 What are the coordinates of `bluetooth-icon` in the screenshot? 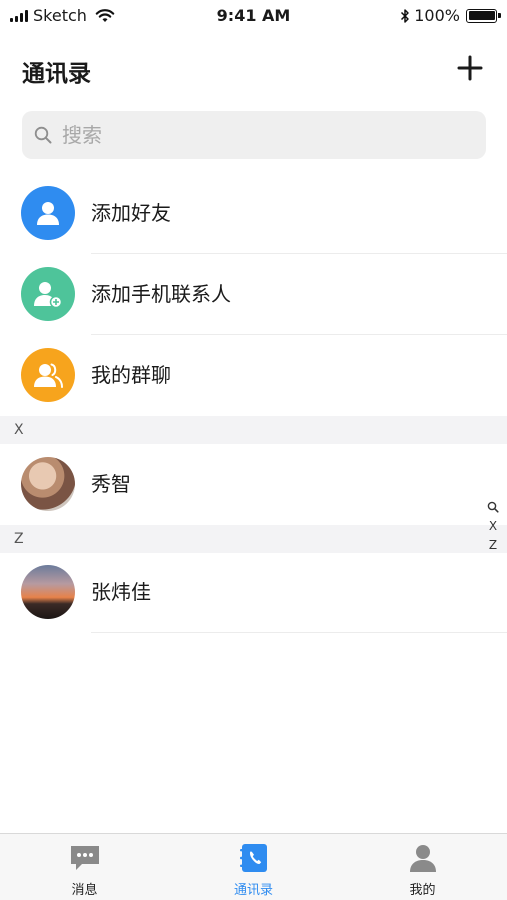 It's located at (405, 15).